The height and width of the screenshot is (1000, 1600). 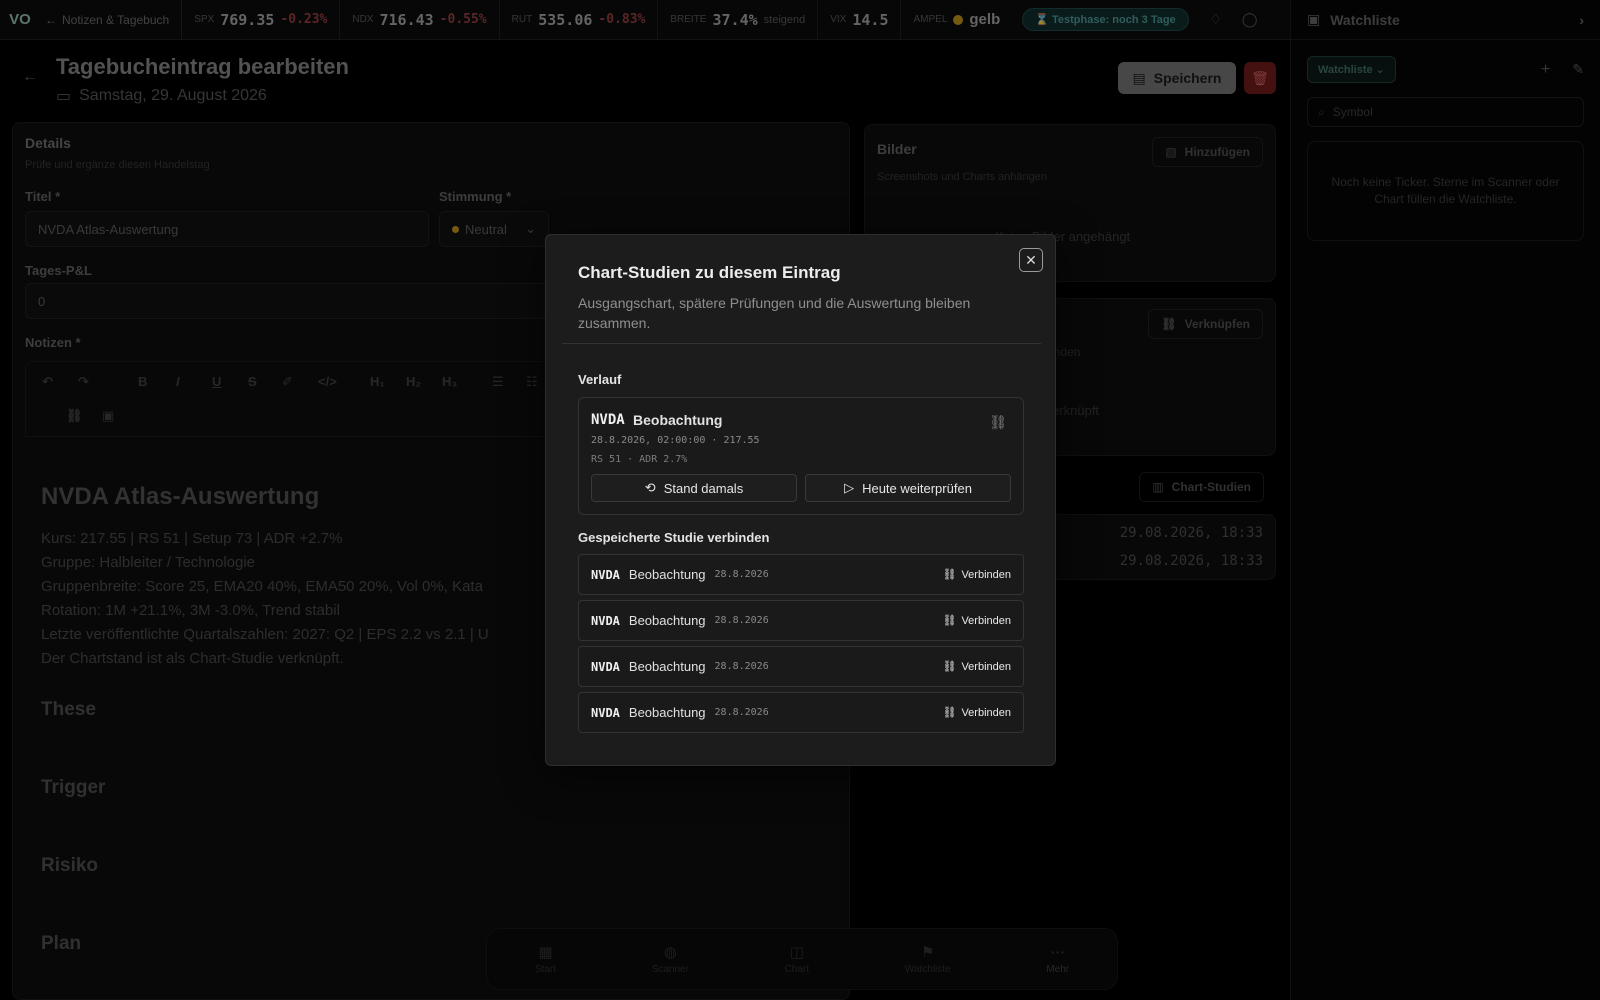 What do you see at coordinates (639, 459) in the screenshot?
I see `history-meta-stats: RS 51 · ADR 2.7%` at bounding box center [639, 459].